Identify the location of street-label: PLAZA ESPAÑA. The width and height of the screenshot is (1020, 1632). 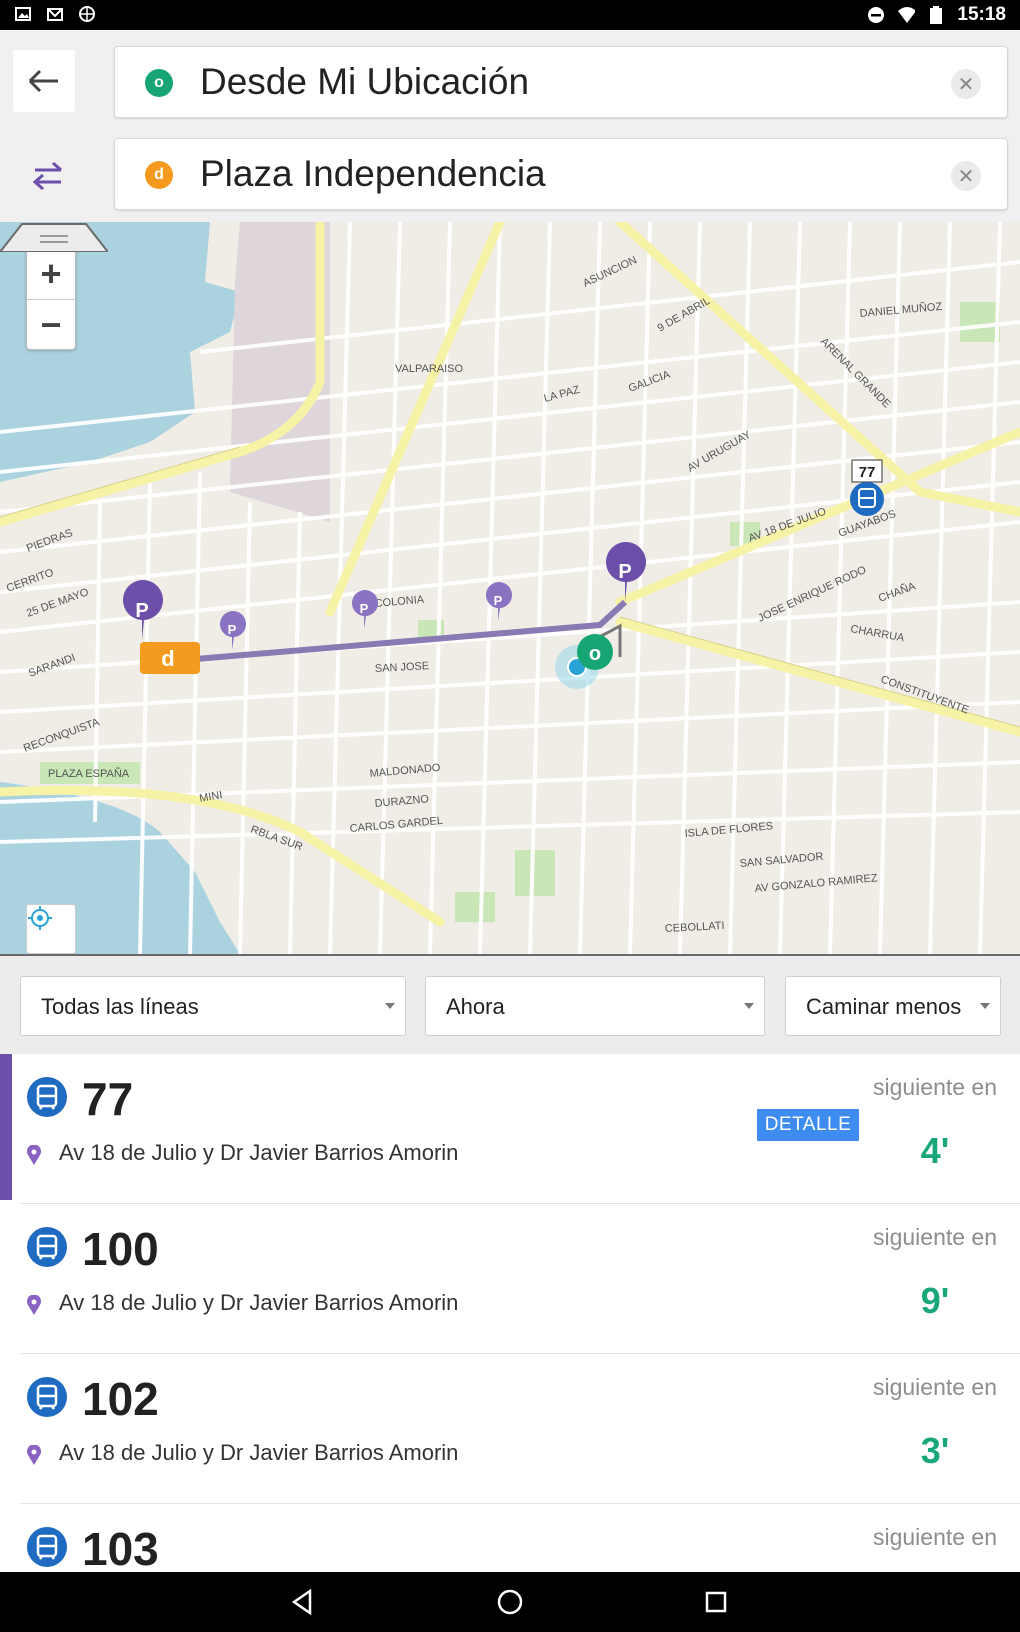
(89, 773).